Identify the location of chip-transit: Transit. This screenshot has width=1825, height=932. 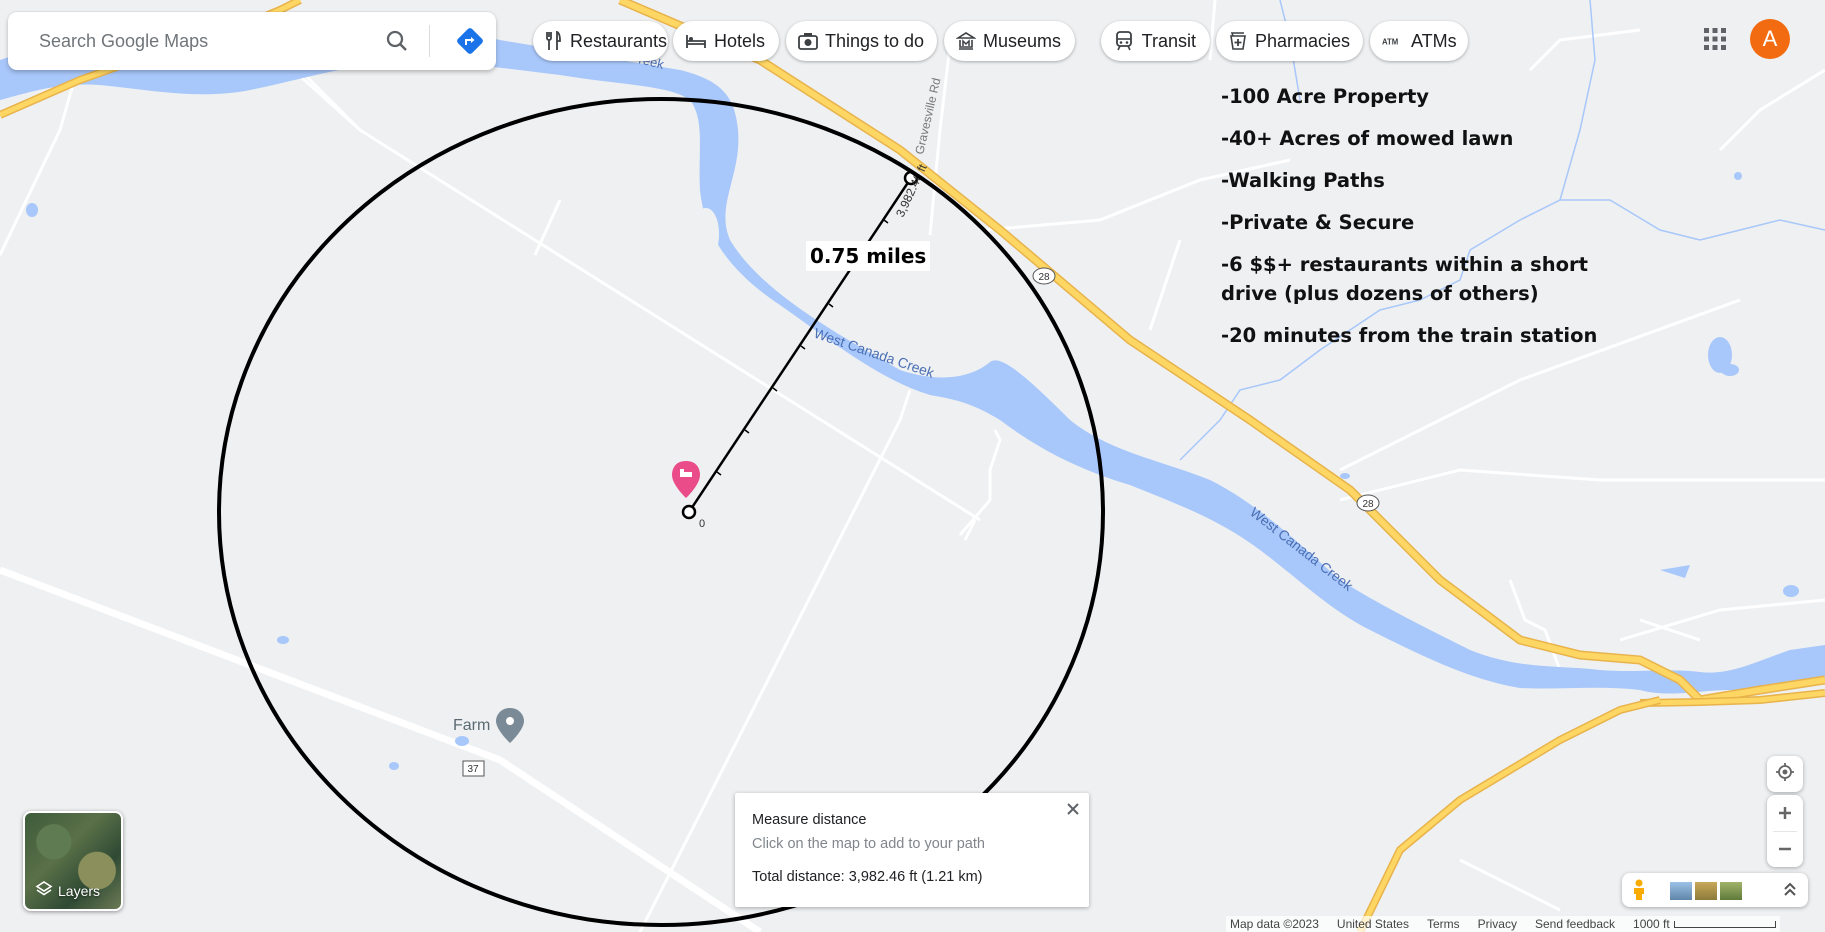
(1155, 41).